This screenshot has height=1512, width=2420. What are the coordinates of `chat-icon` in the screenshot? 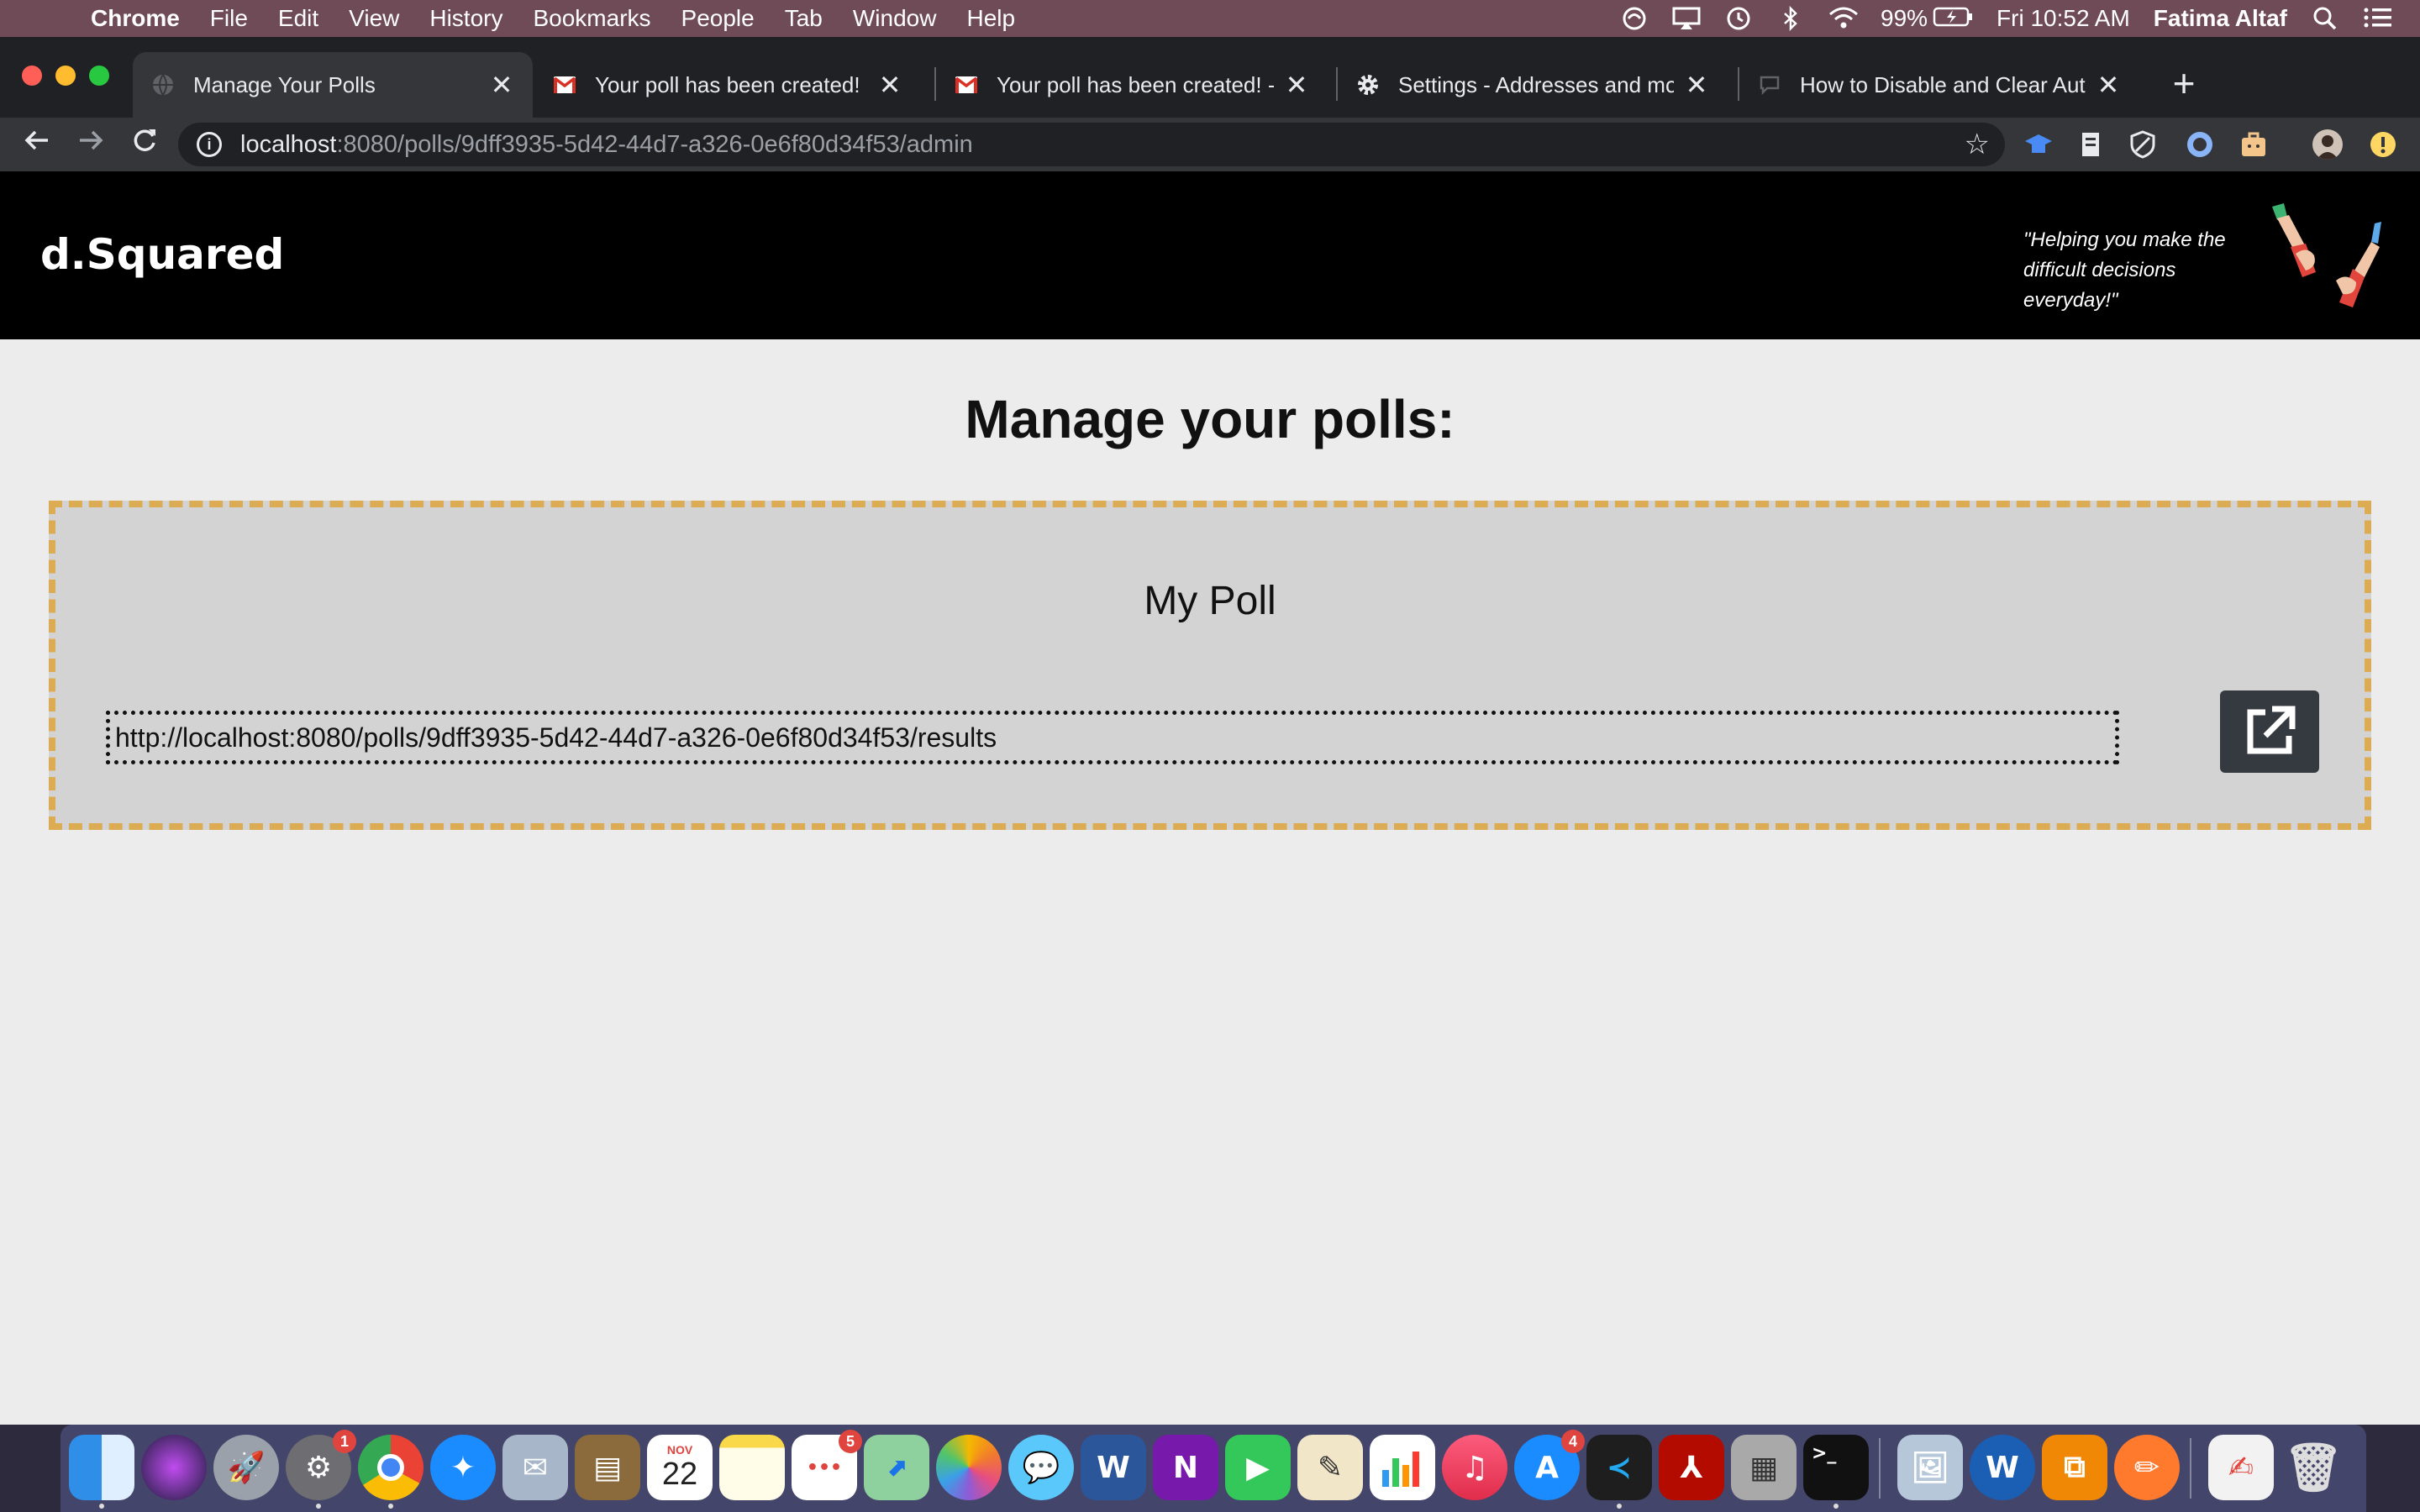 It's located at (1769, 85).